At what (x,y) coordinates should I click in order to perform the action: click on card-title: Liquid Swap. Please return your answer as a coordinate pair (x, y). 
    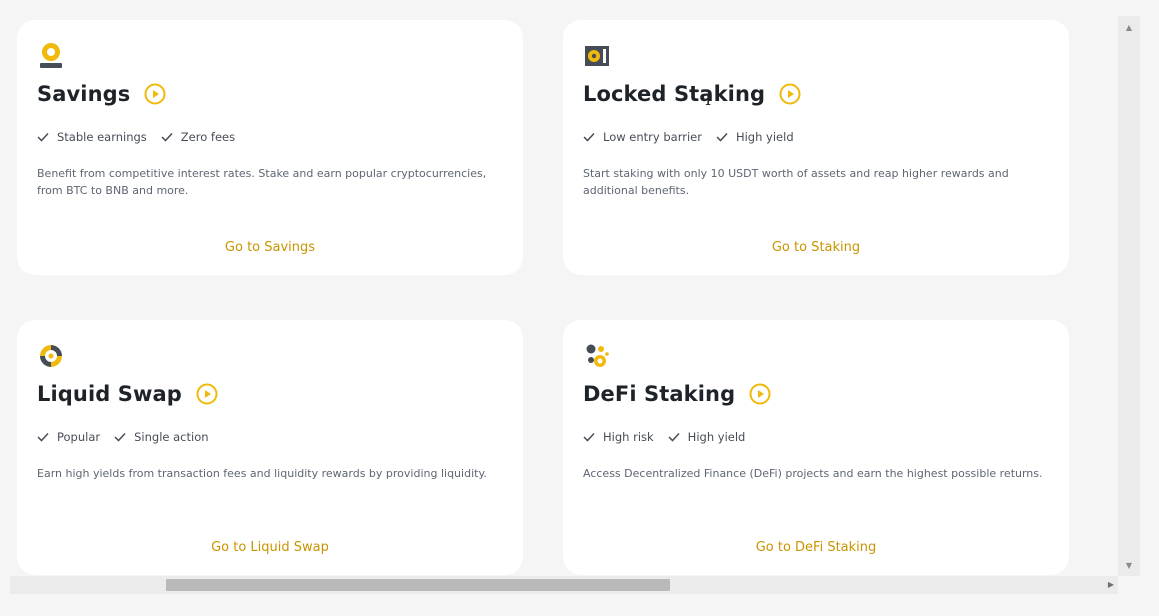
    Looking at the image, I should click on (109, 394).